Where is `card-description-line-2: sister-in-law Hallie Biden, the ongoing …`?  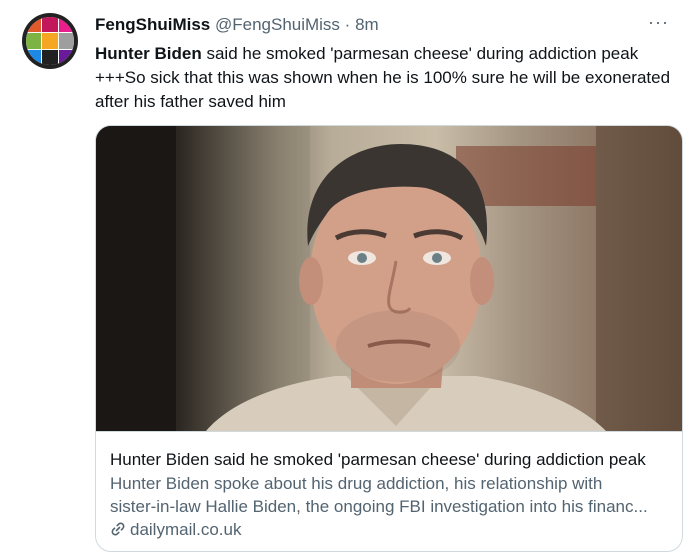 card-description-line-2: sister-in-law Hallie Biden, the ongoing … is located at coordinates (379, 506).